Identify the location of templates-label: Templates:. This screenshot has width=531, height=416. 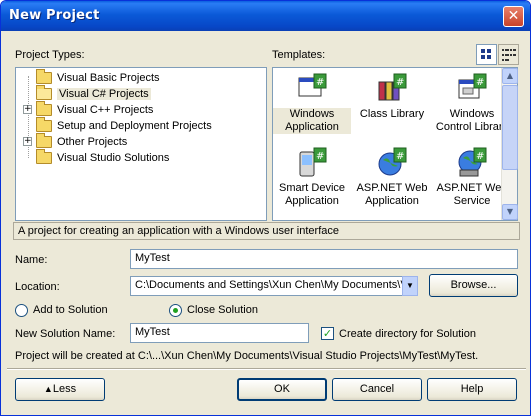
(299, 55).